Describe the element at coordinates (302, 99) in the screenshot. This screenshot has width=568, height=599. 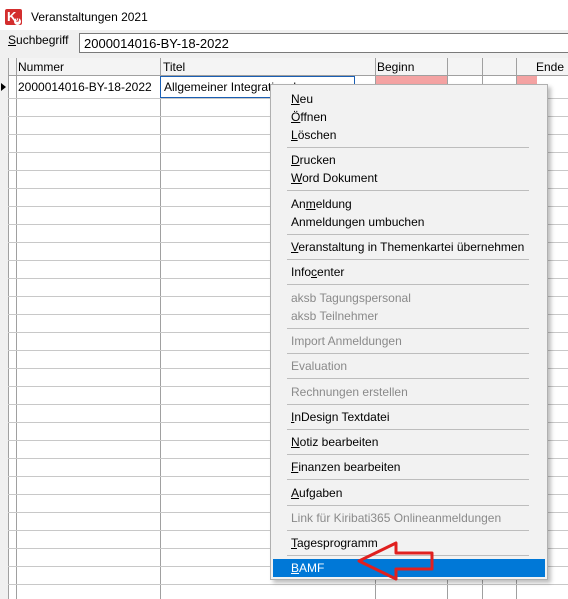
I see `menu-item-neu: Neu` at that location.